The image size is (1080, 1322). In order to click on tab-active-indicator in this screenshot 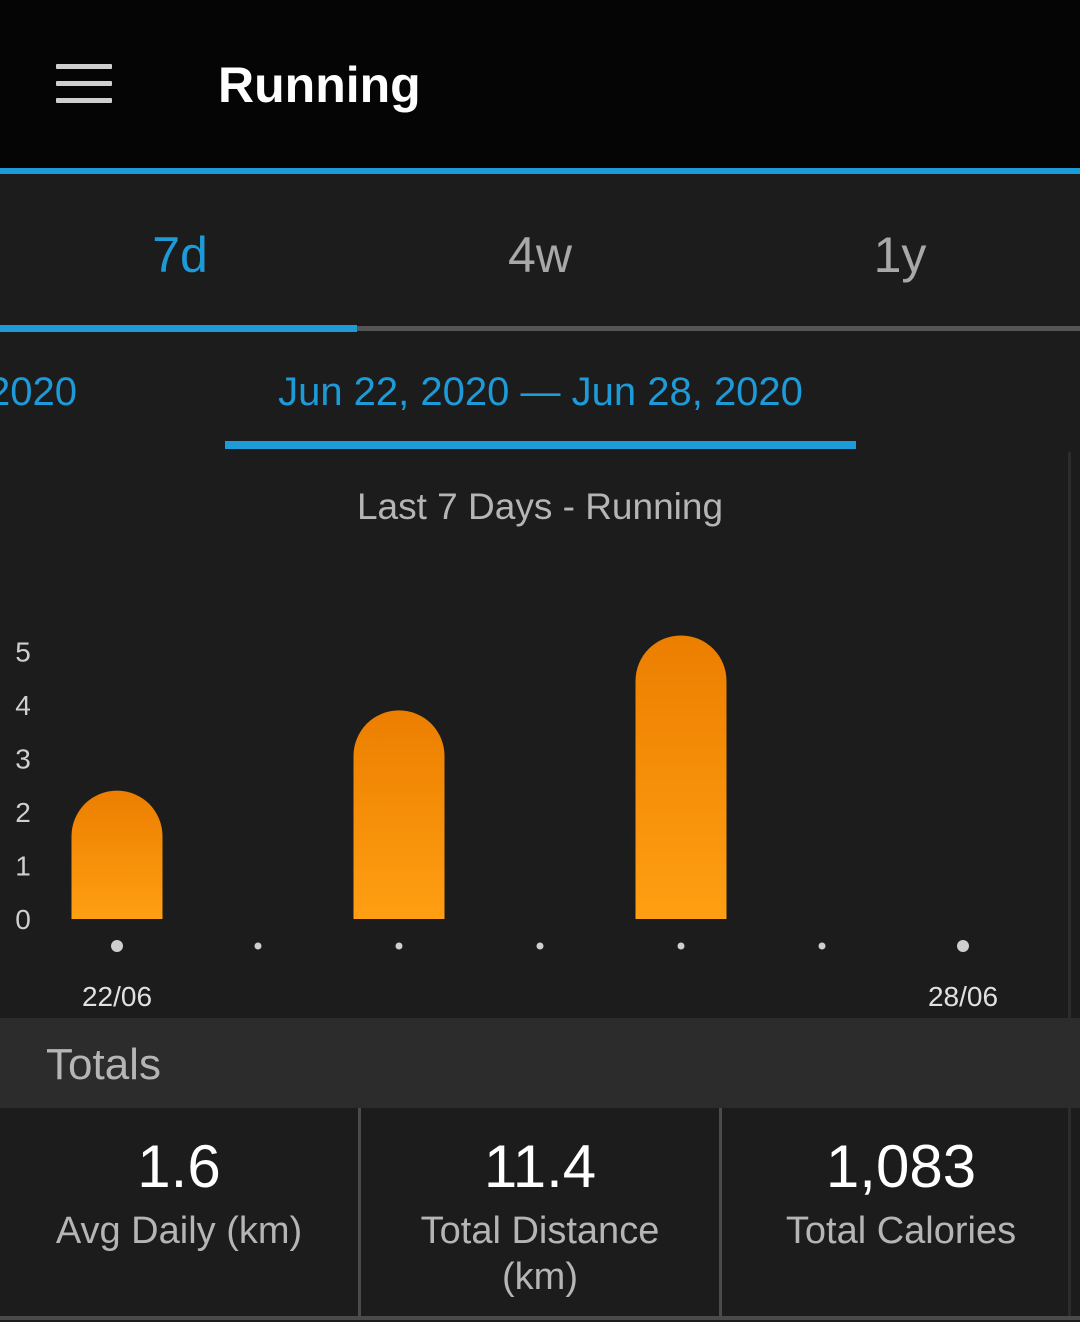, I will do `click(178, 328)`.